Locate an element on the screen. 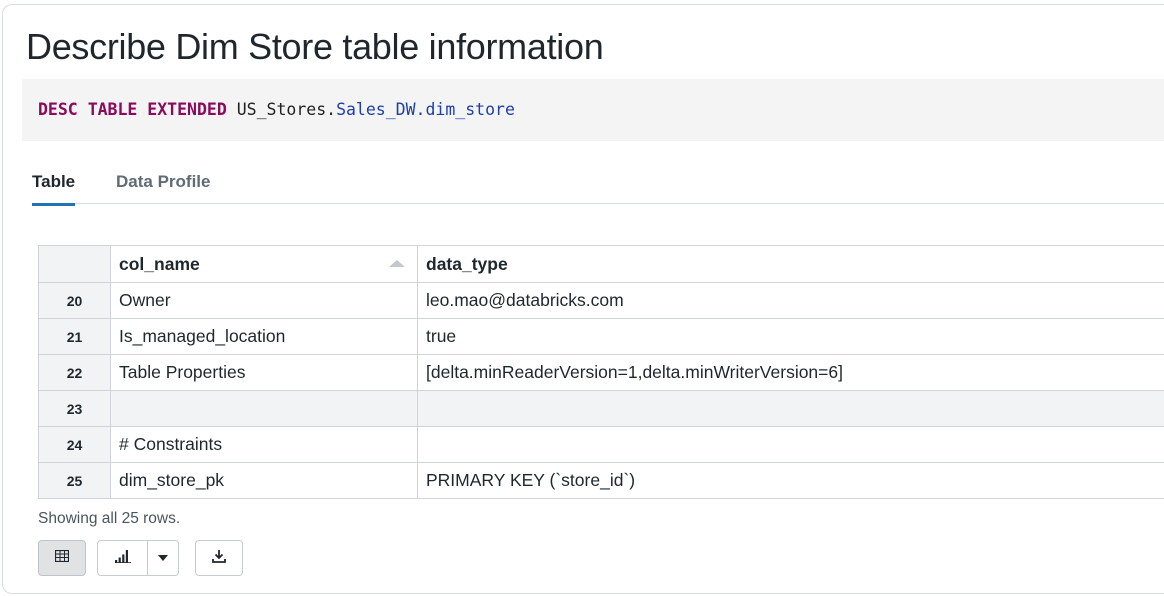 The height and width of the screenshot is (596, 1164). row-index: 20 is located at coordinates (75, 300).